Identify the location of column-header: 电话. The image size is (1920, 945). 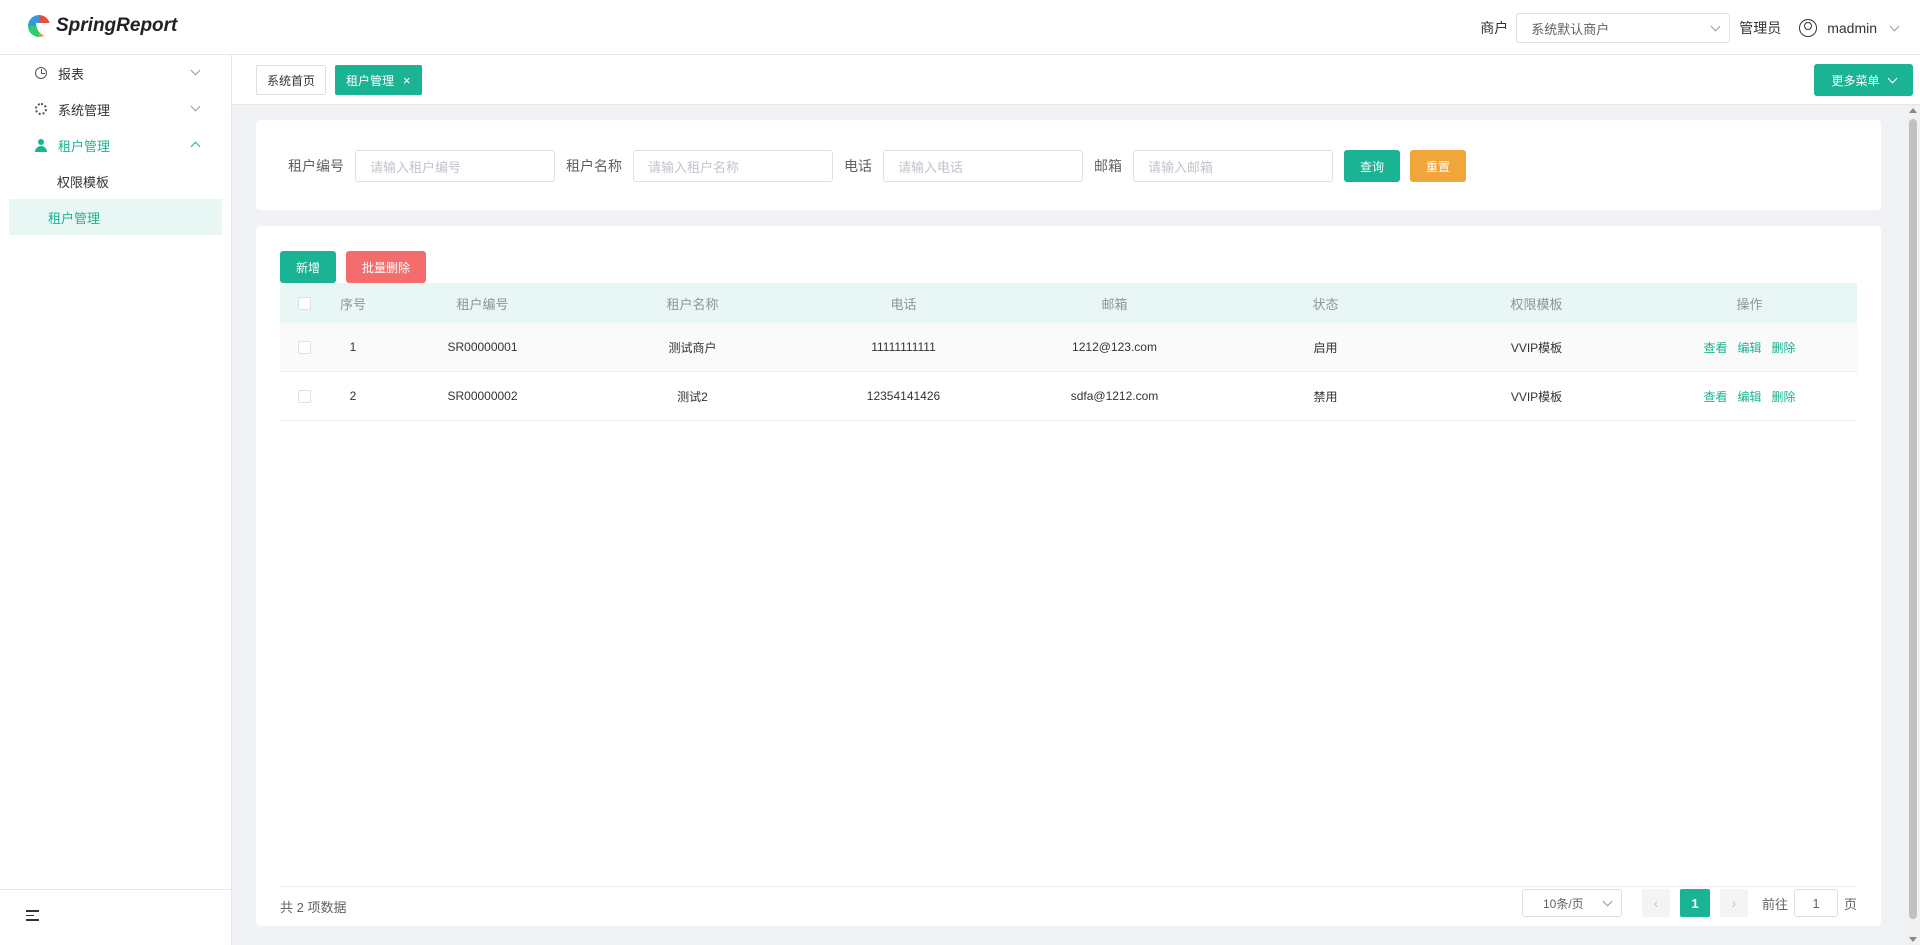
(903, 304).